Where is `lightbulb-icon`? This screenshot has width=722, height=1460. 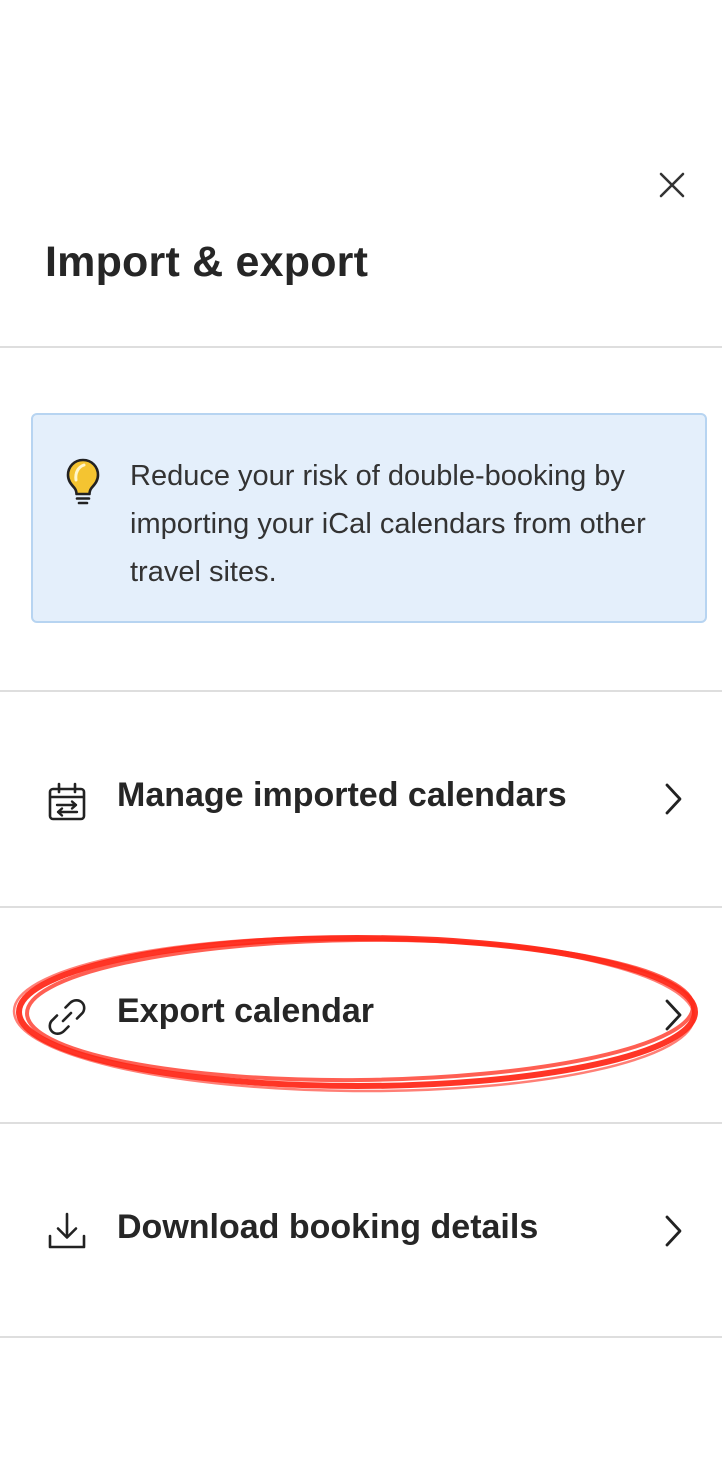
lightbulb-icon is located at coordinates (83, 481).